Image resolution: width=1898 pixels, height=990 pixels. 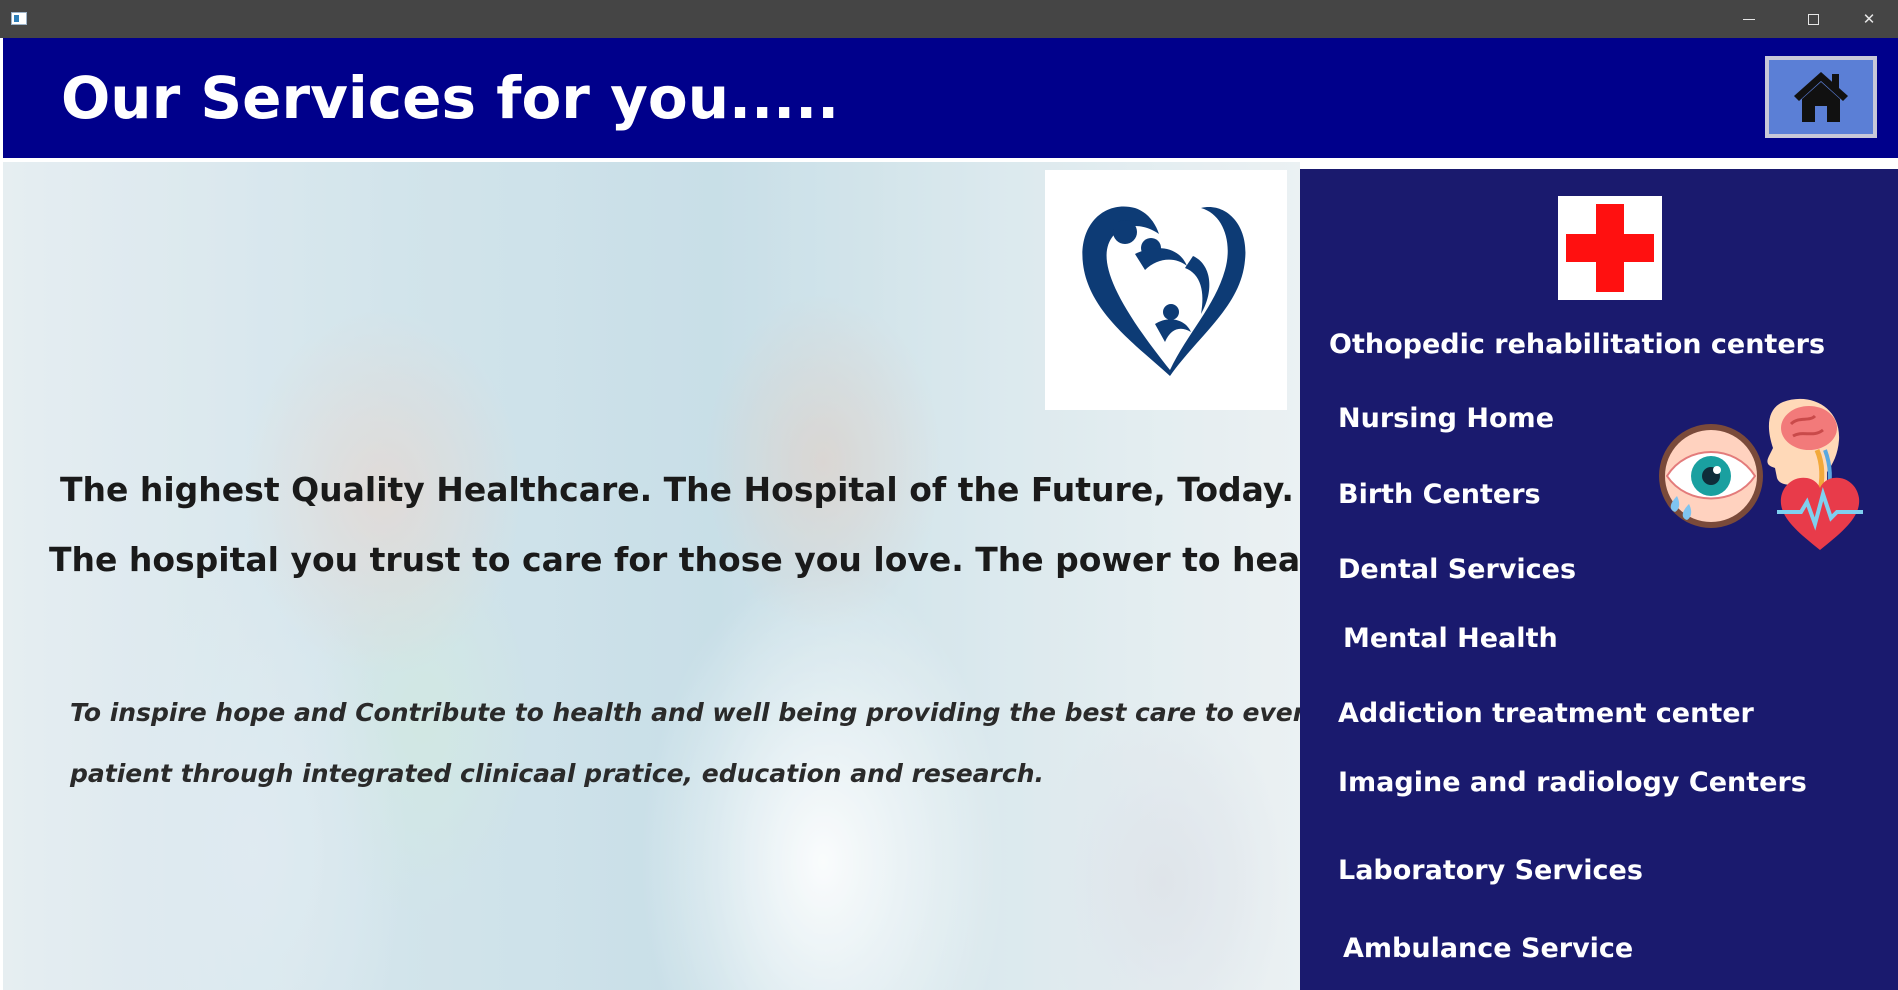 What do you see at coordinates (1546, 713) in the screenshot?
I see `service-item-addiction: Addiction treatment center` at bounding box center [1546, 713].